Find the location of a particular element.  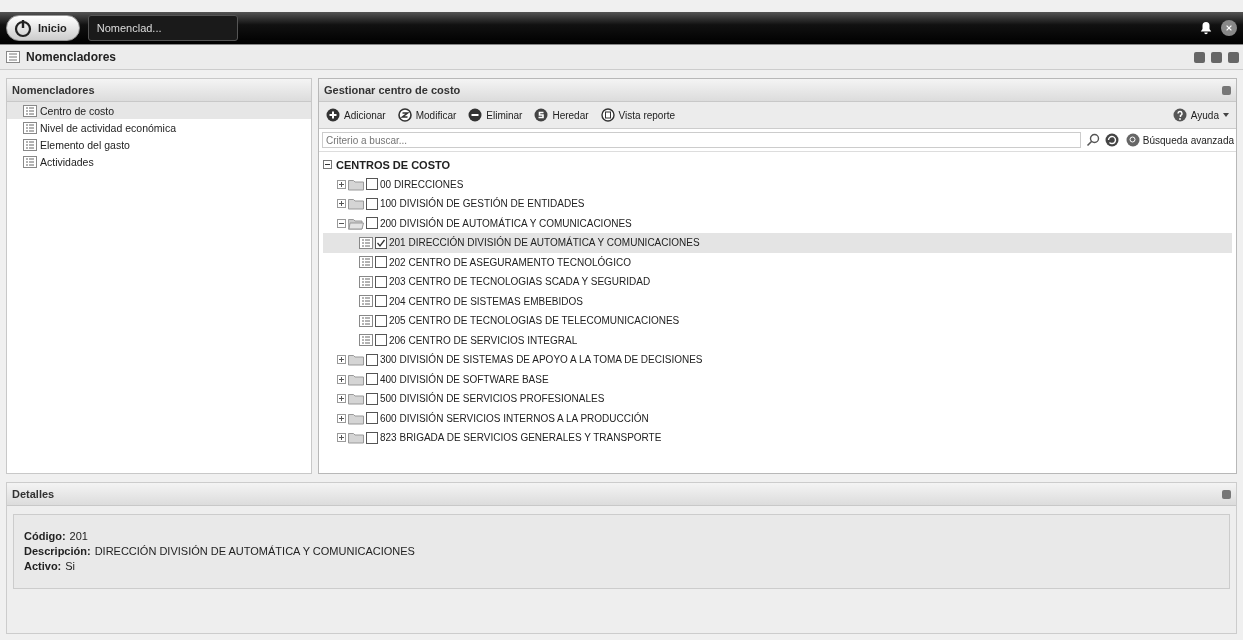

tree-node: 00 DIRECCIONES is located at coordinates (396, 184).